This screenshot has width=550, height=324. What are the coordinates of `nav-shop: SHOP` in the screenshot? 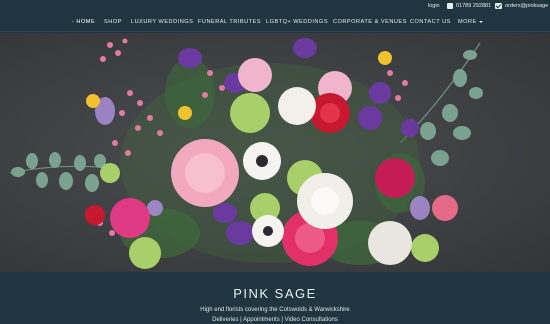 It's located at (113, 22).